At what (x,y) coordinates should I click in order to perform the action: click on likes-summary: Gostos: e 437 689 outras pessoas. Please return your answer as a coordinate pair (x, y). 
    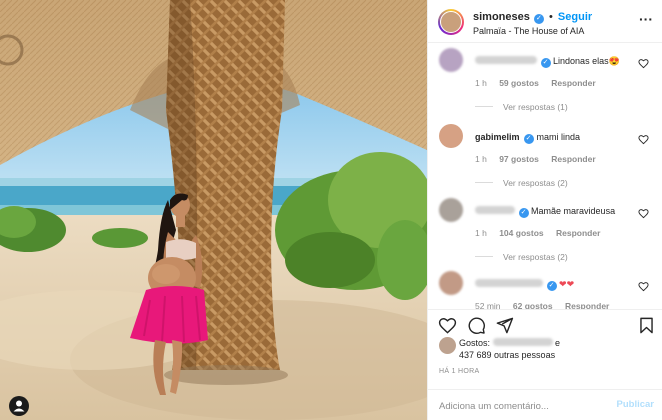
    Looking at the image, I should click on (549, 350).